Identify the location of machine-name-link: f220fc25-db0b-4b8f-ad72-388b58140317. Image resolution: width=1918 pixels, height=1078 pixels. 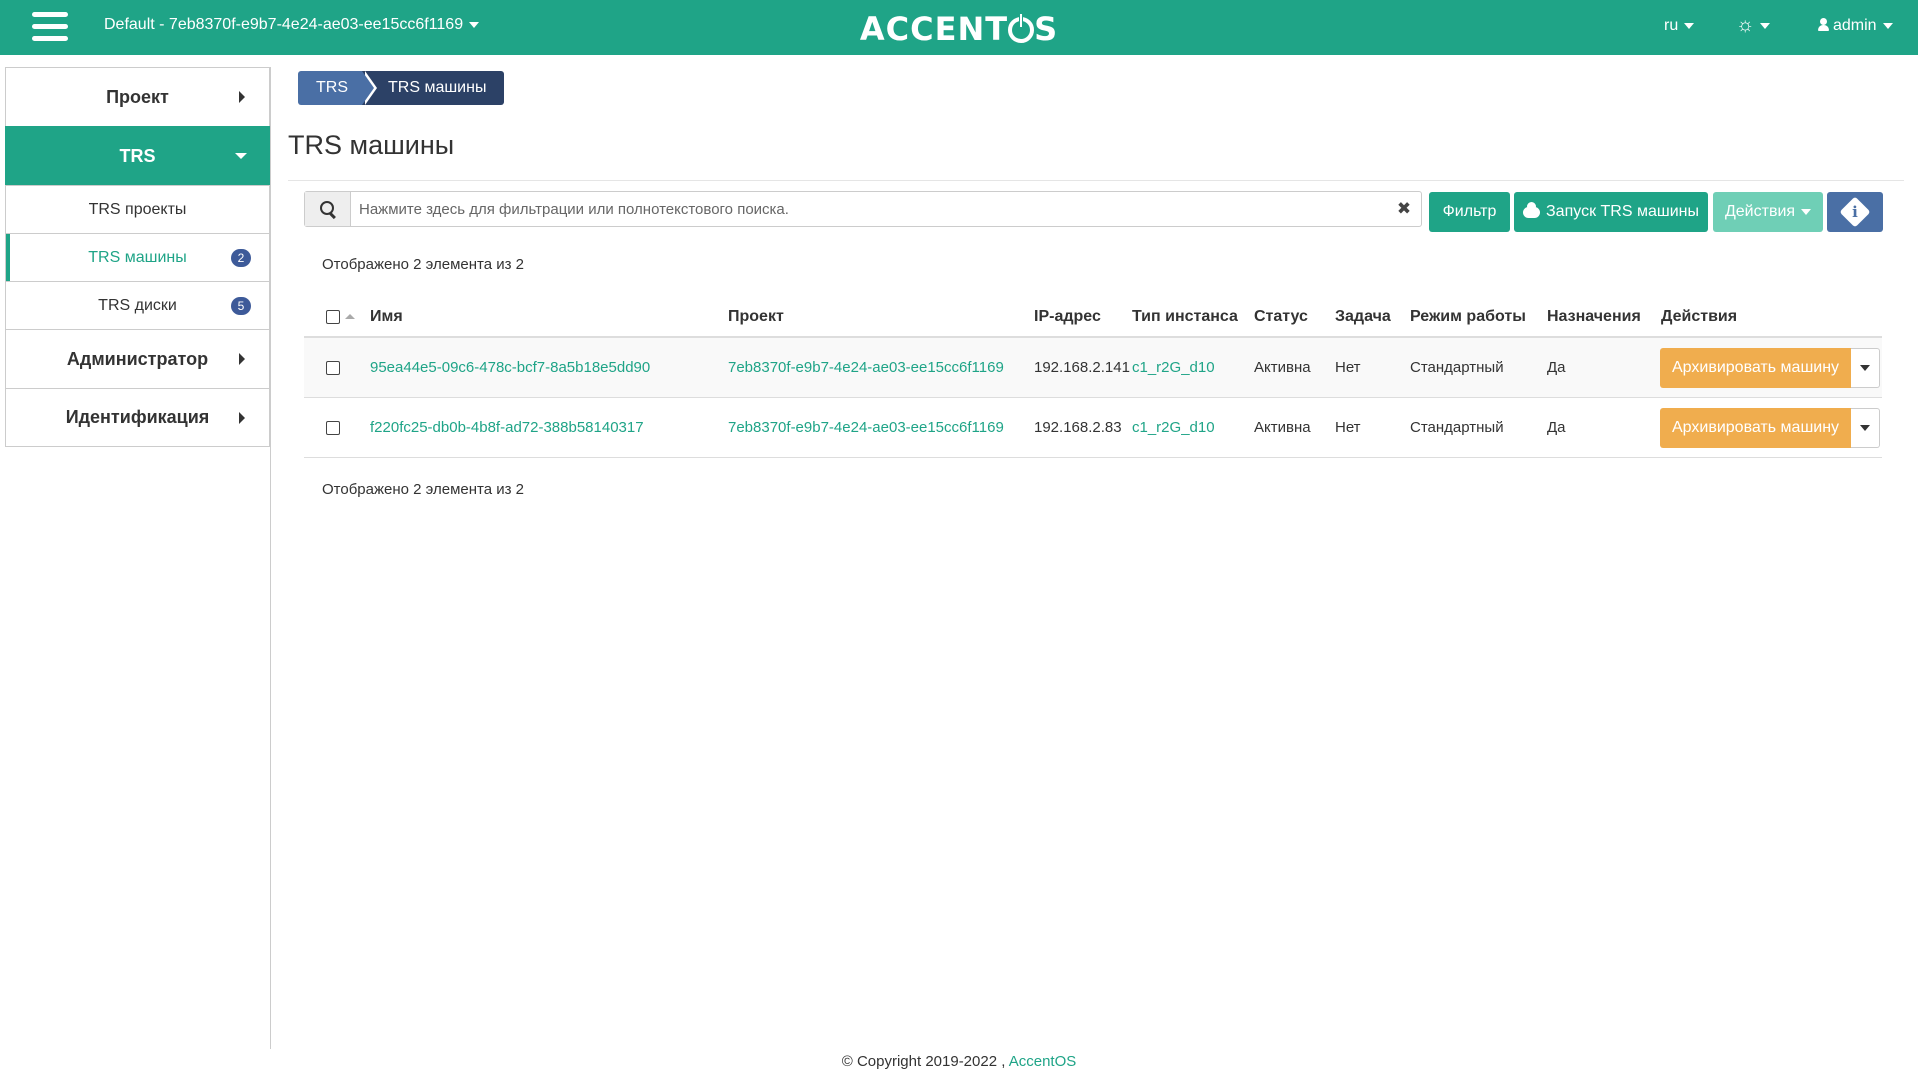
(507, 427).